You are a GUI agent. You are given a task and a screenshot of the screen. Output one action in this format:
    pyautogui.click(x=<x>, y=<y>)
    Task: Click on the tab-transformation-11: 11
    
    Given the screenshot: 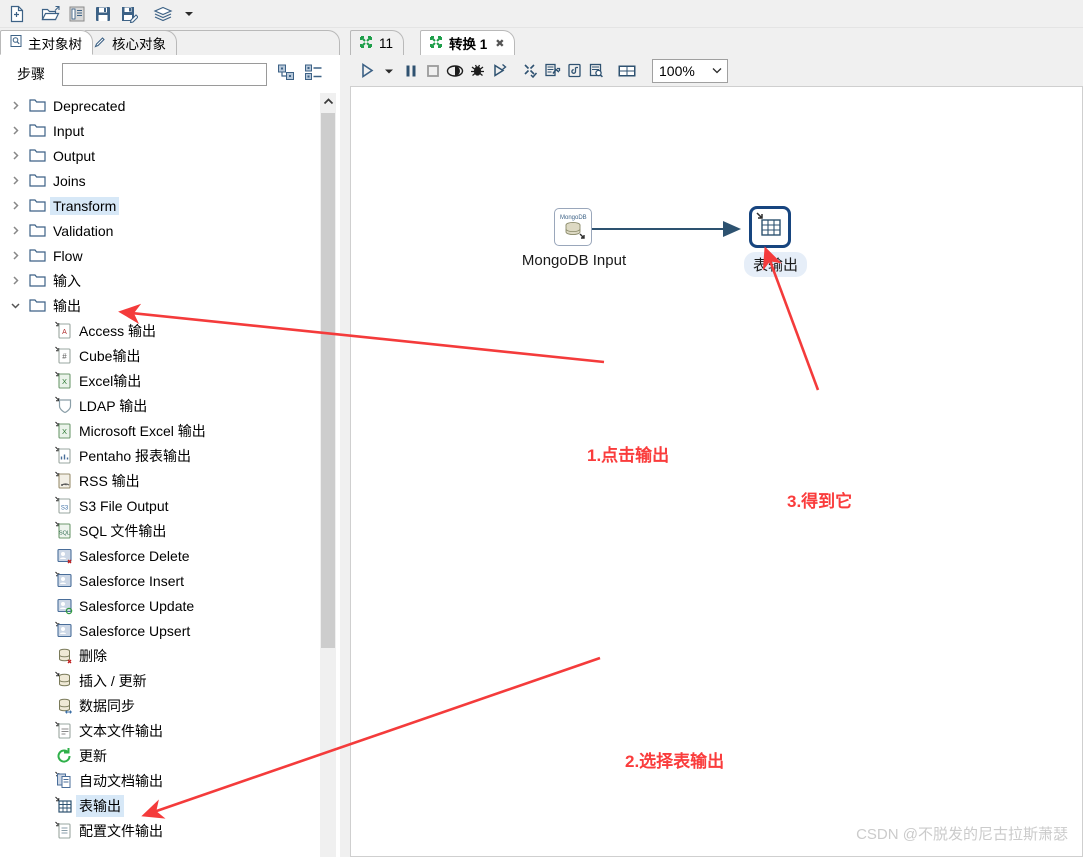 What is the action you would take?
    pyautogui.click(x=377, y=42)
    